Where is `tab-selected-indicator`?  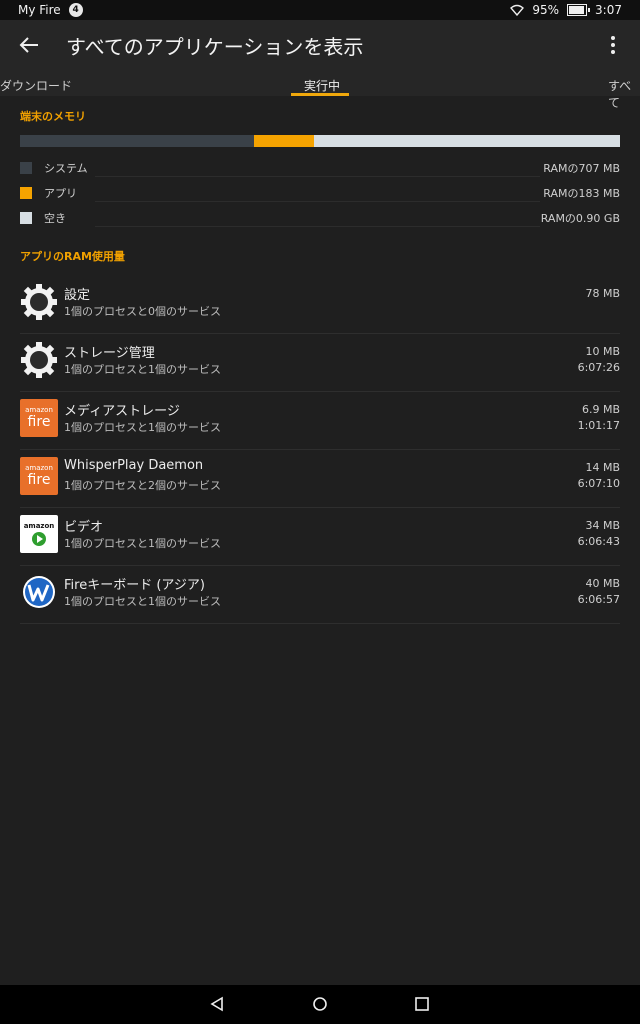
tab-selected-indicator is located at coordinates (320, 94).